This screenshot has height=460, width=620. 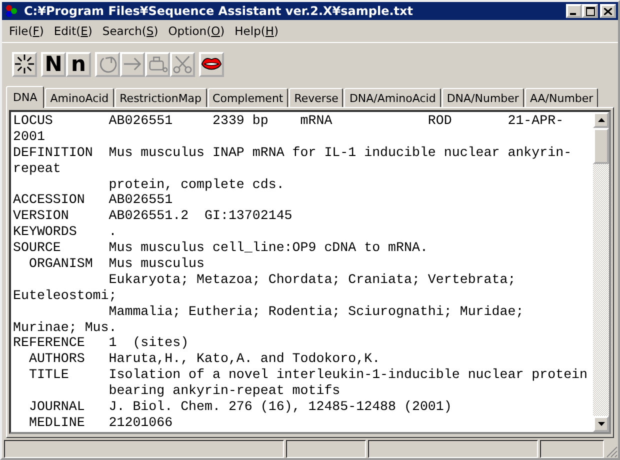 I want to click on scroll-up-button, so click(x=601, y=120).